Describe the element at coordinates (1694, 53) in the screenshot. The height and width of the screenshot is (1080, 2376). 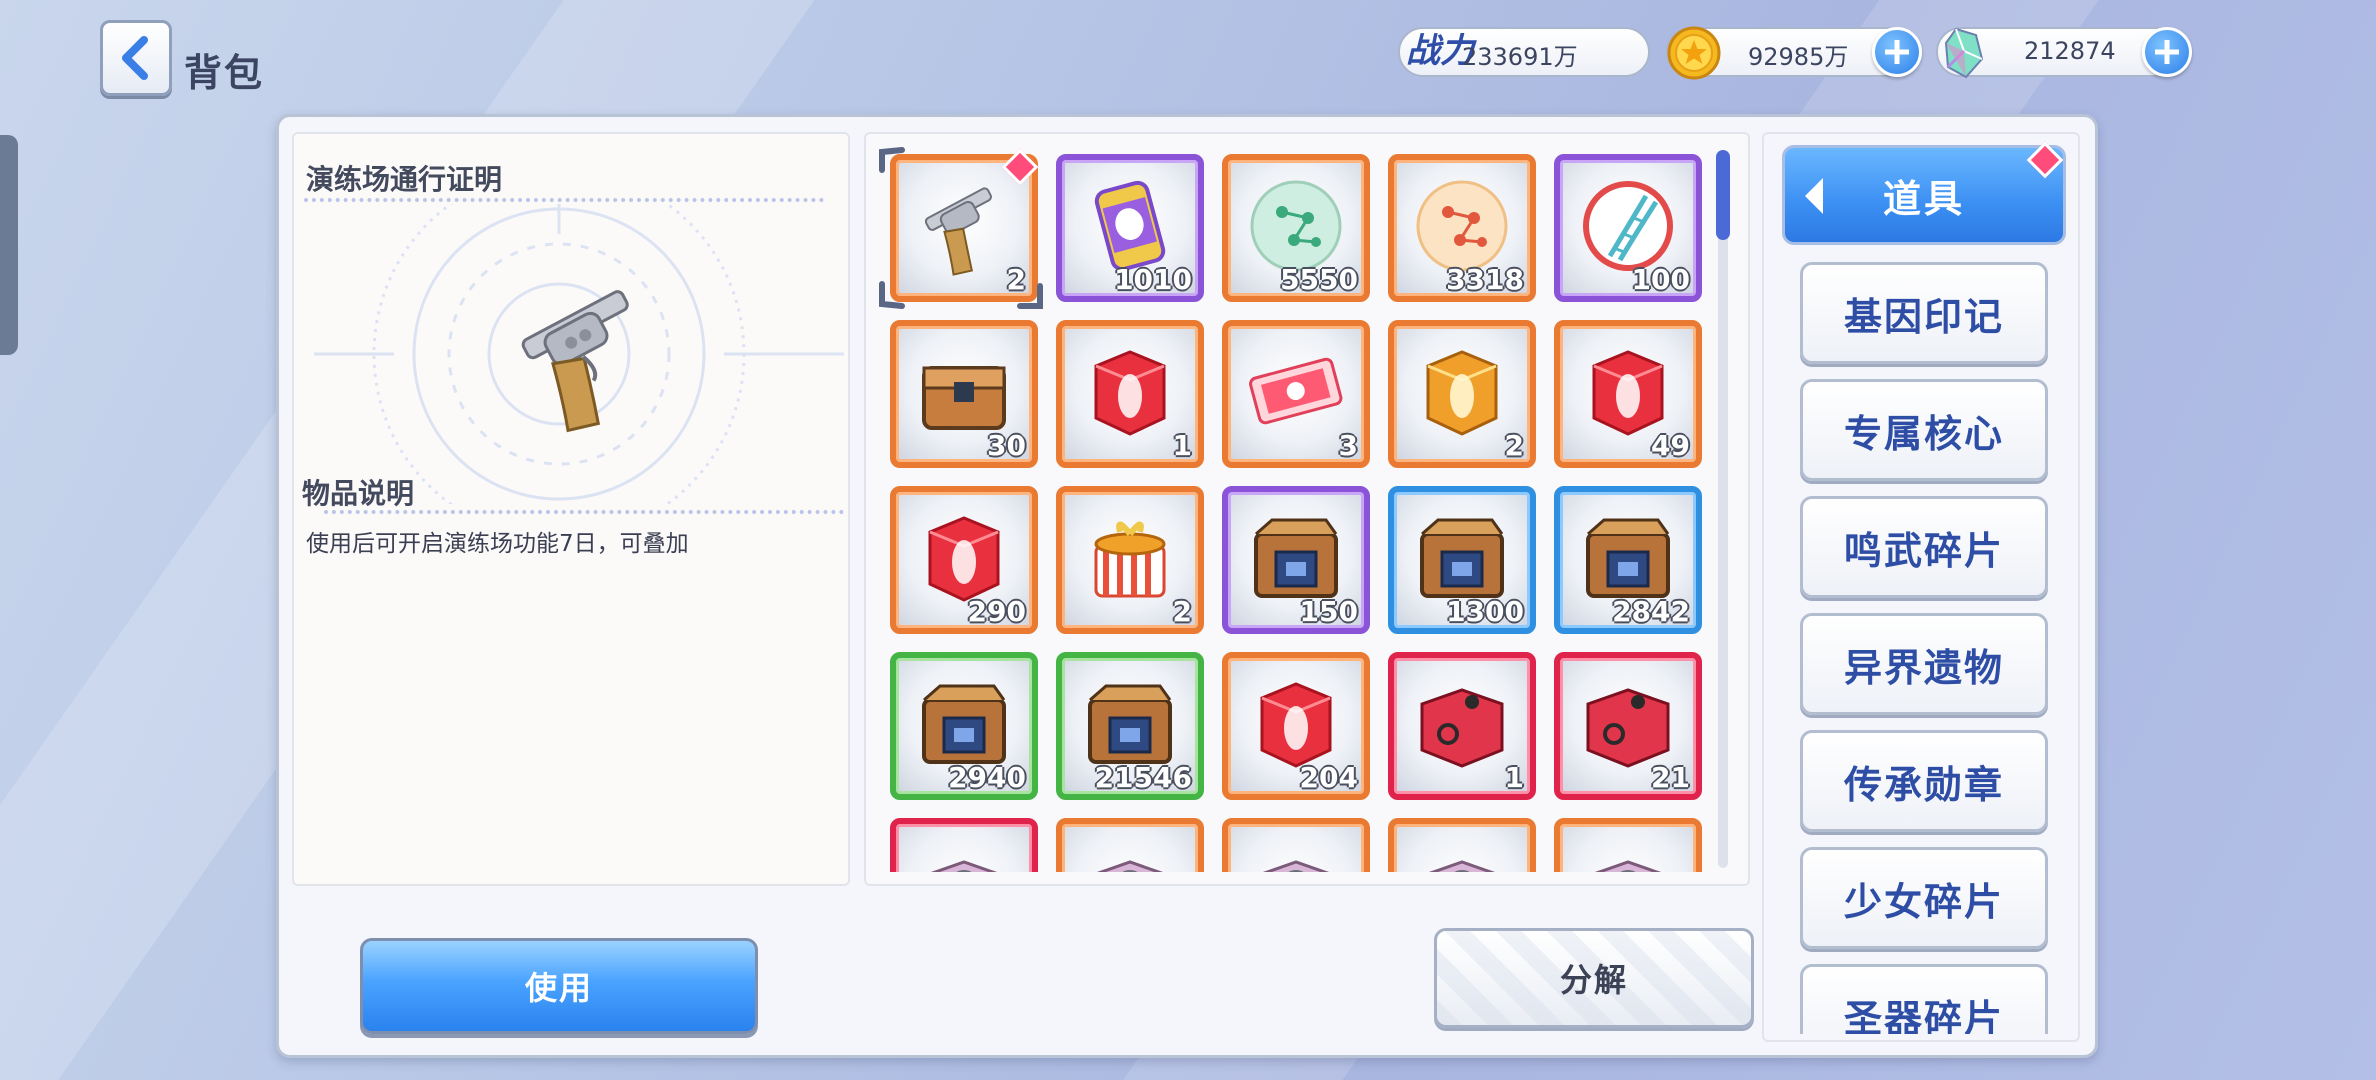
I see `gold-coin-icon` at that location.